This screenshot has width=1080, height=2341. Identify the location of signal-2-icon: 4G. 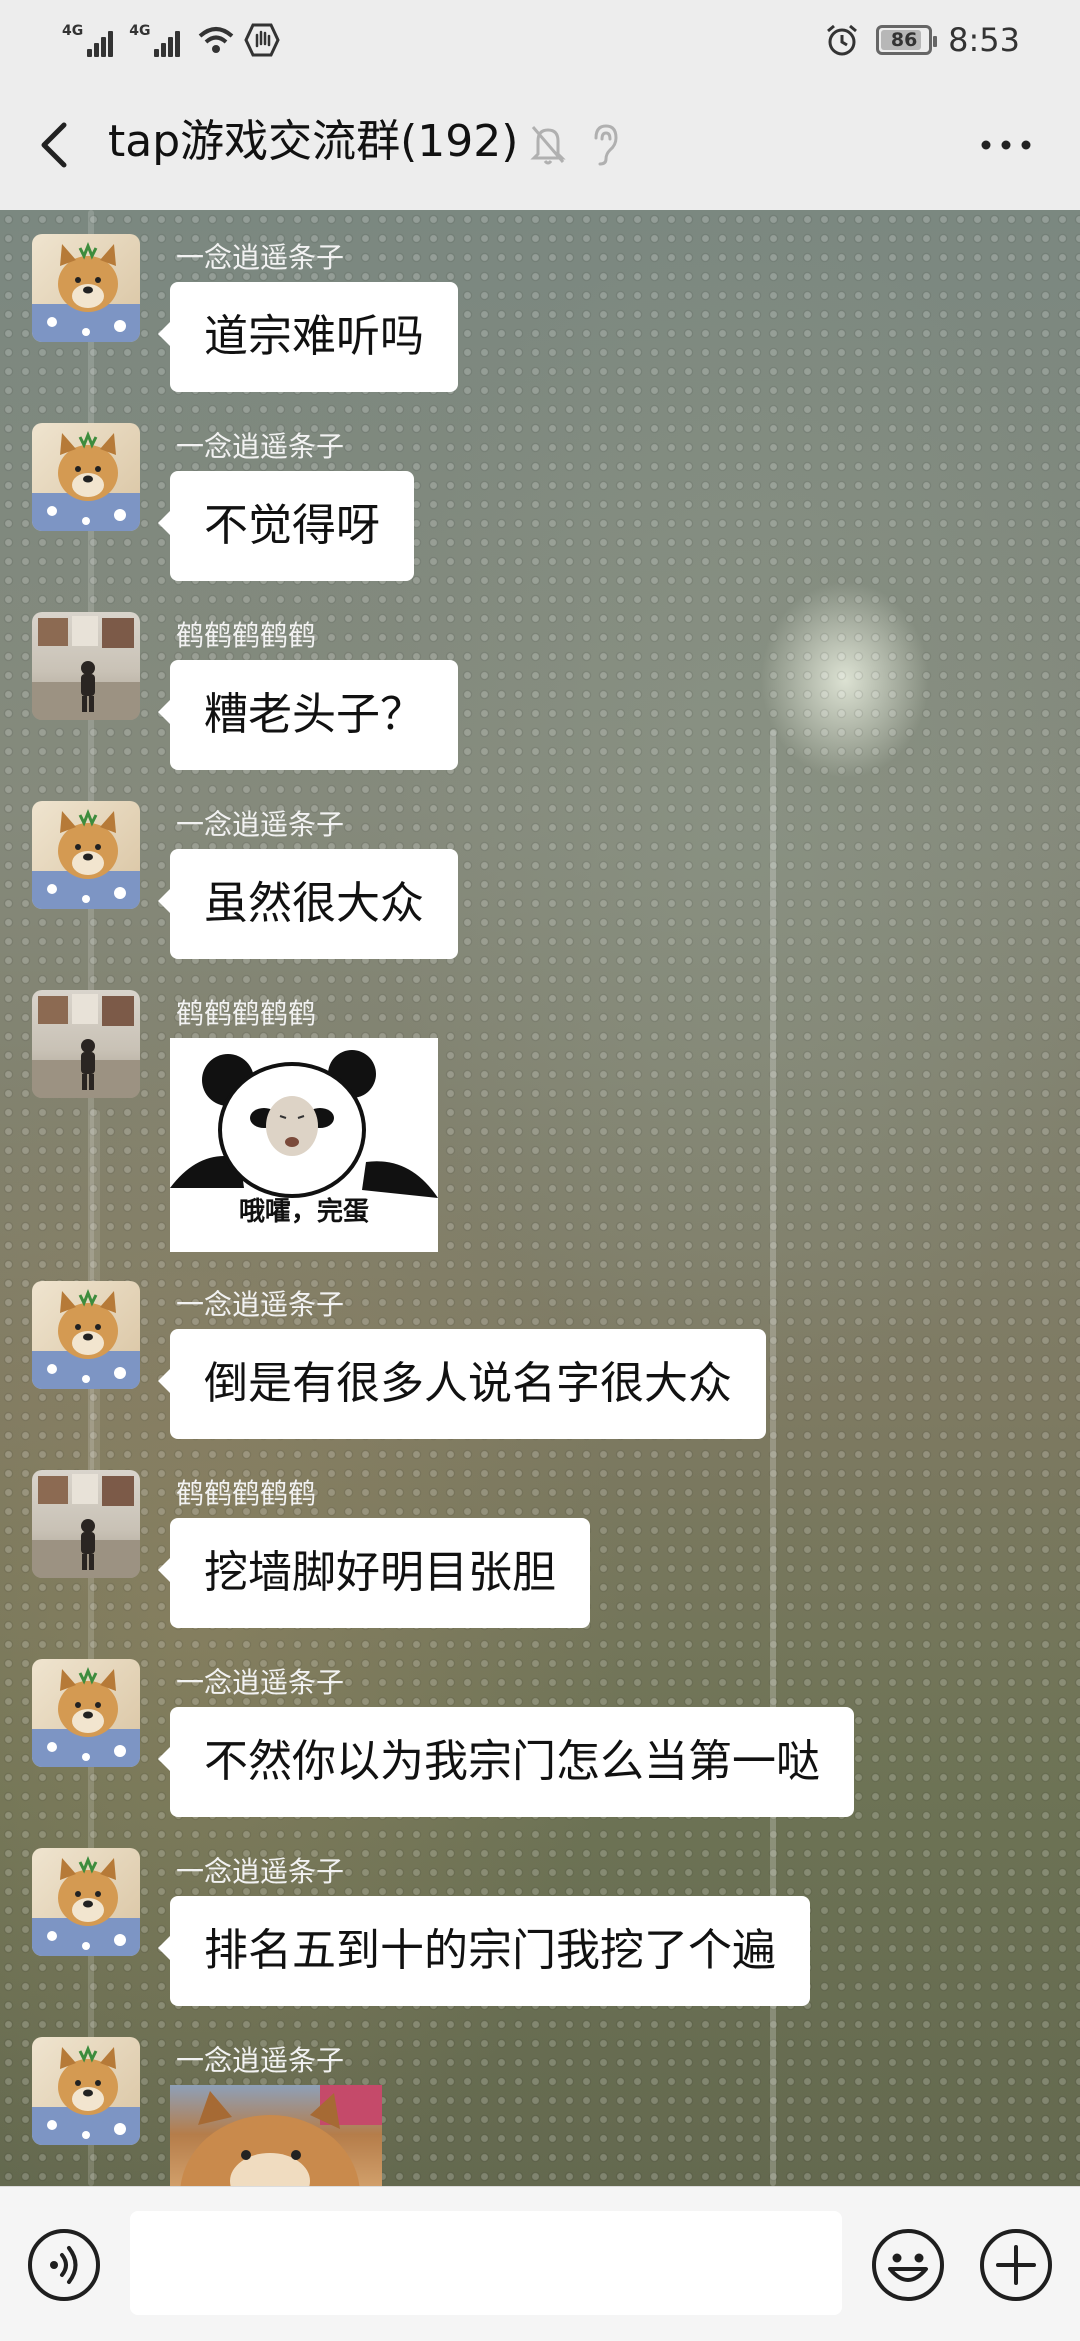
(155, 40).